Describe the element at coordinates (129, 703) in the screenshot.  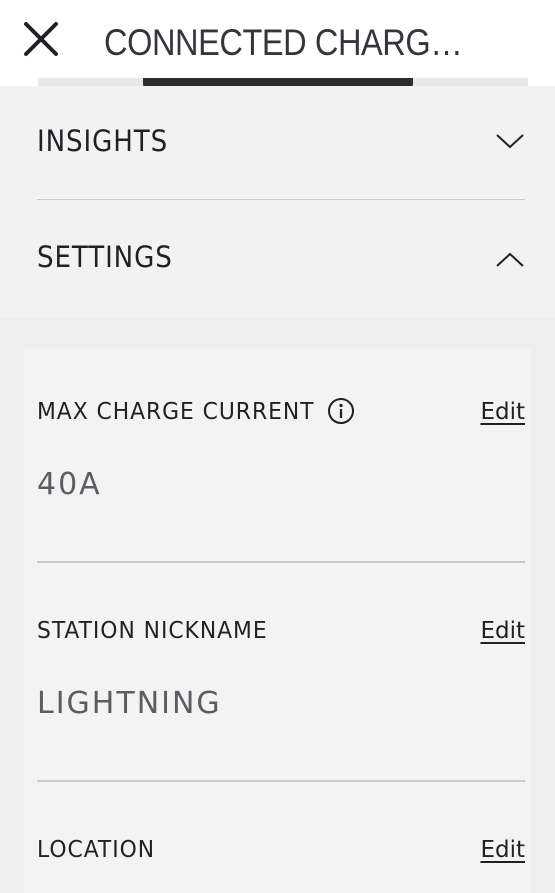
I see `station-nickname-value: LIGHTNING` at that location.